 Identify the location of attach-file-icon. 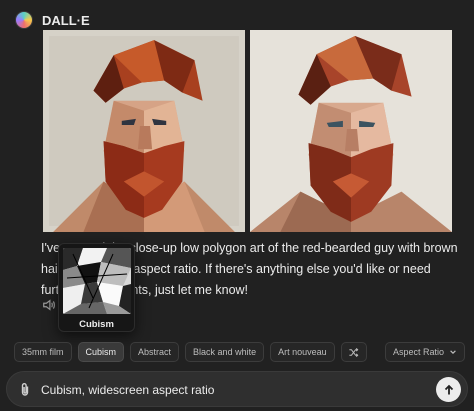
(25, 390).